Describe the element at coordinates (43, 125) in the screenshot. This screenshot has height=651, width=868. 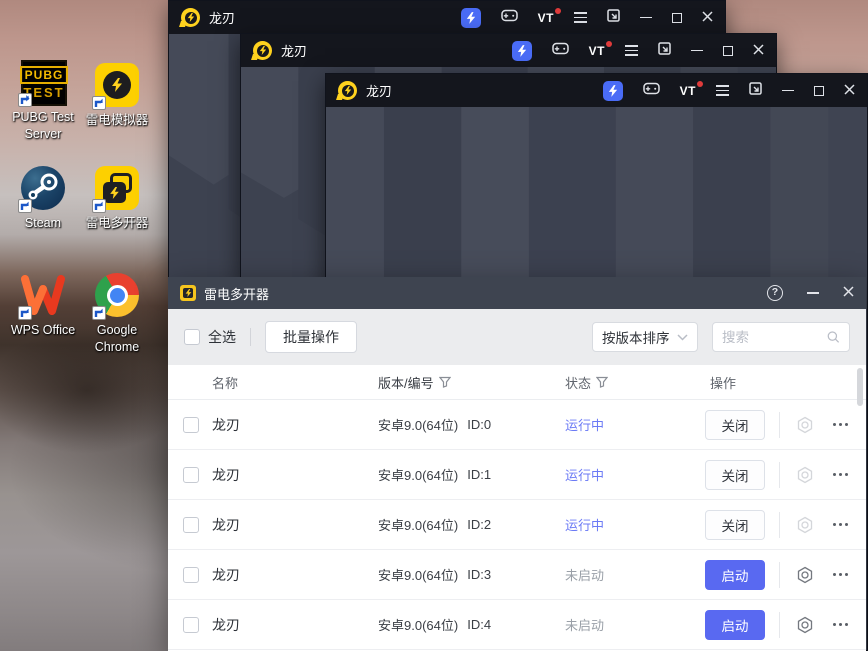
I see `desktop-icon-label: PUBG Test Server` at that location.